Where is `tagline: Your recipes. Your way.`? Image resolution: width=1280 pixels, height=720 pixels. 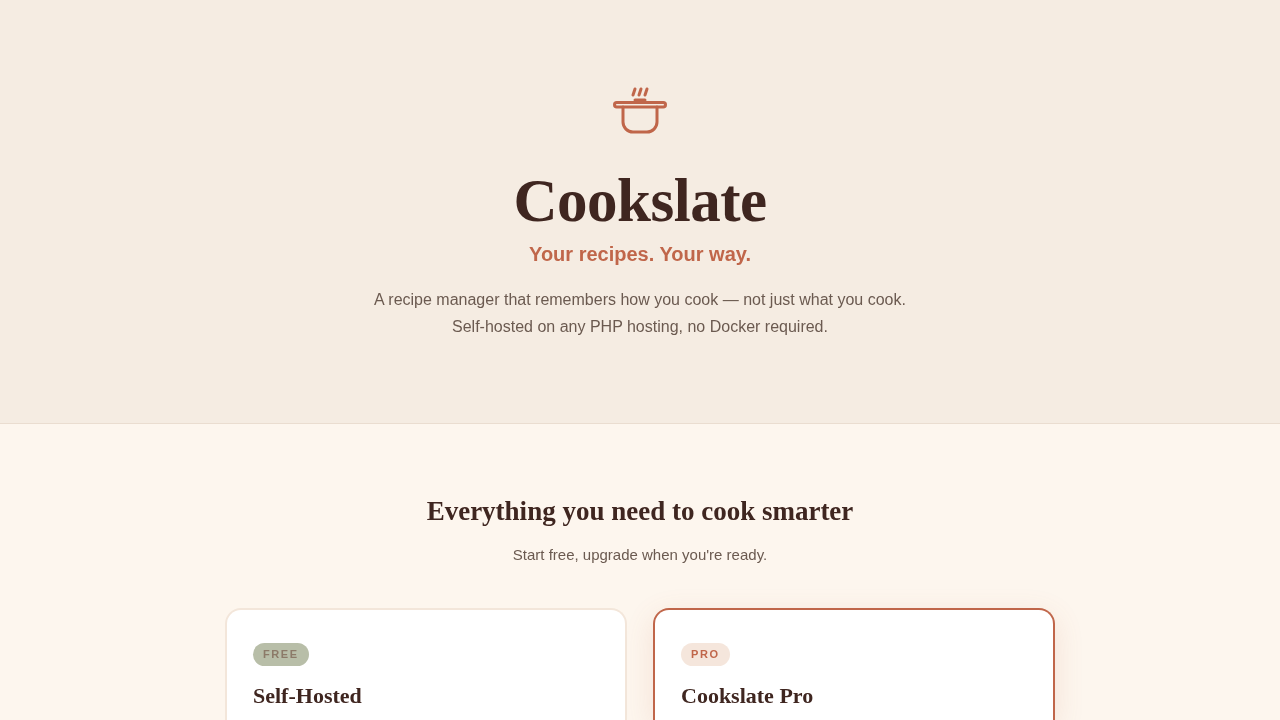
tagline: Your recipes. Your way. is located at coordinates (640, 254).